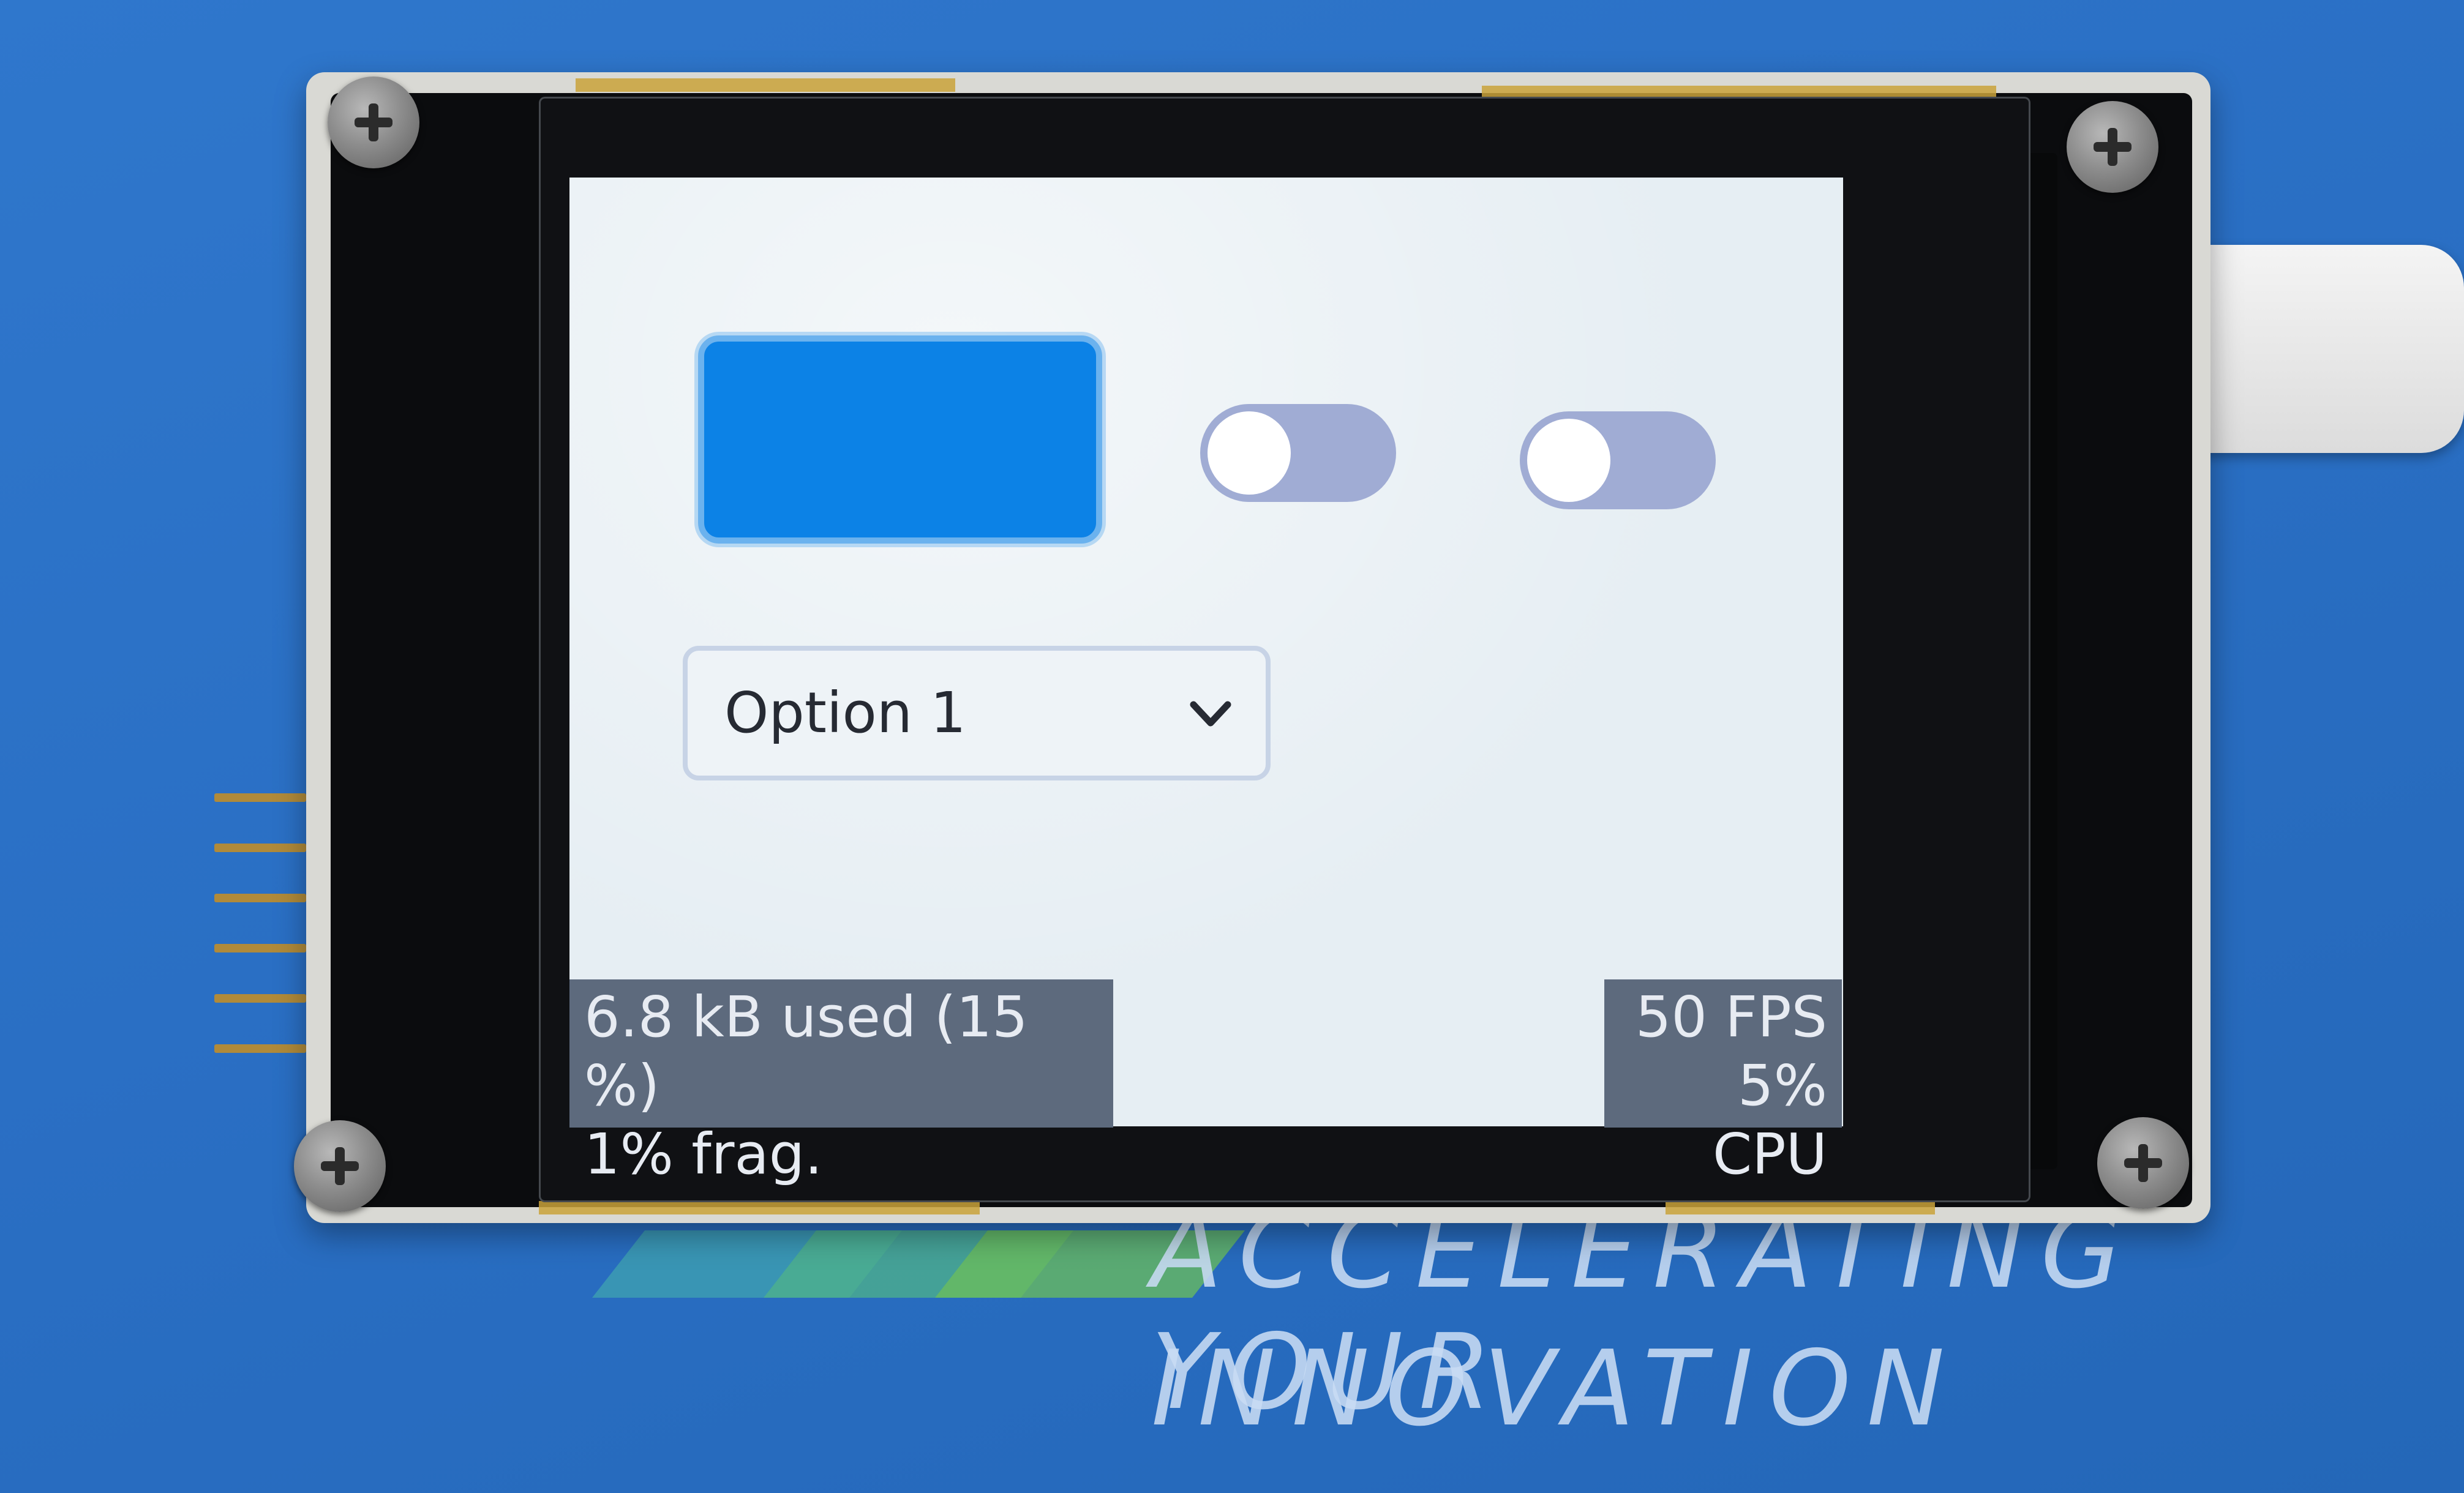 This screenshot has width=2464, height=1493. What do you see at coordinates (2319, 349) in the screenshot?
I see `usb-cable-plug` at bounding box center [2319, 349].